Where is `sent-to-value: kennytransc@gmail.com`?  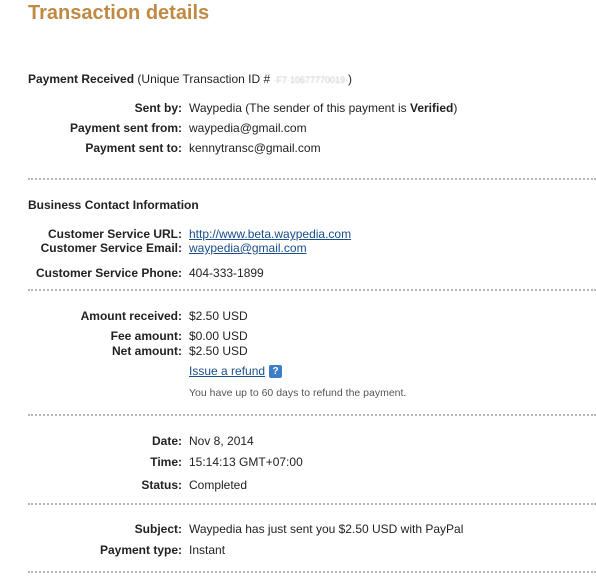 sent-to-value: kennytransc@gmail.com is located at coordinates (255, 148).